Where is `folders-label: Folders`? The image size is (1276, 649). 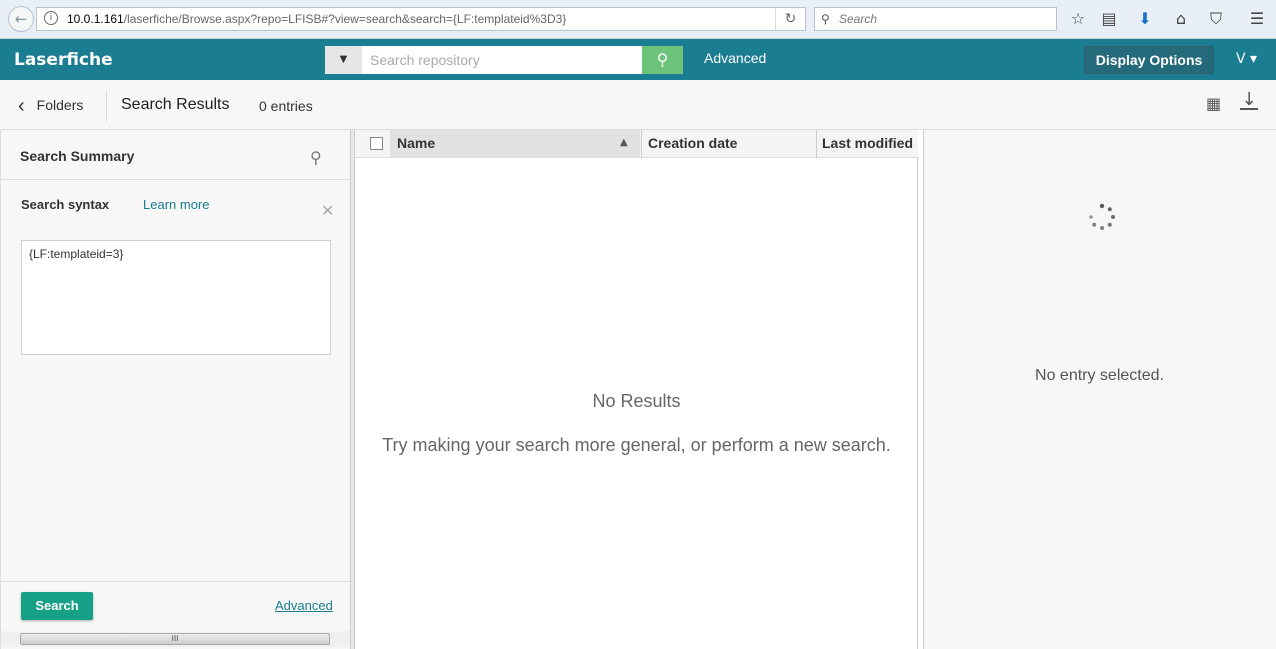 folders-label: Folders is located at coordinates (60, 105).